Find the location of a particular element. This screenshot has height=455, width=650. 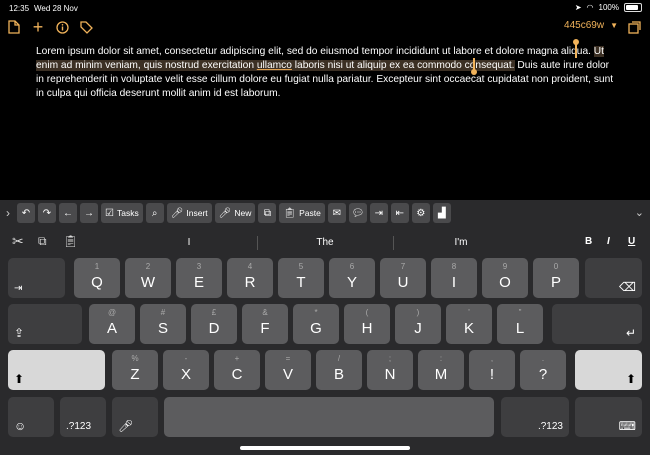

undo-button: ↶ is located at coordinates (26, 213).